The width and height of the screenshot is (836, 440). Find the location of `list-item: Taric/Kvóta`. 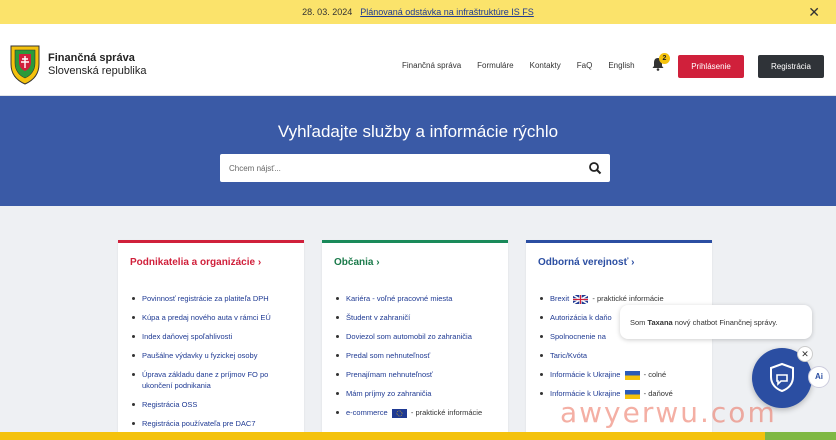

list-item: Taric/Kvóta is located at coordinates (623, 355).